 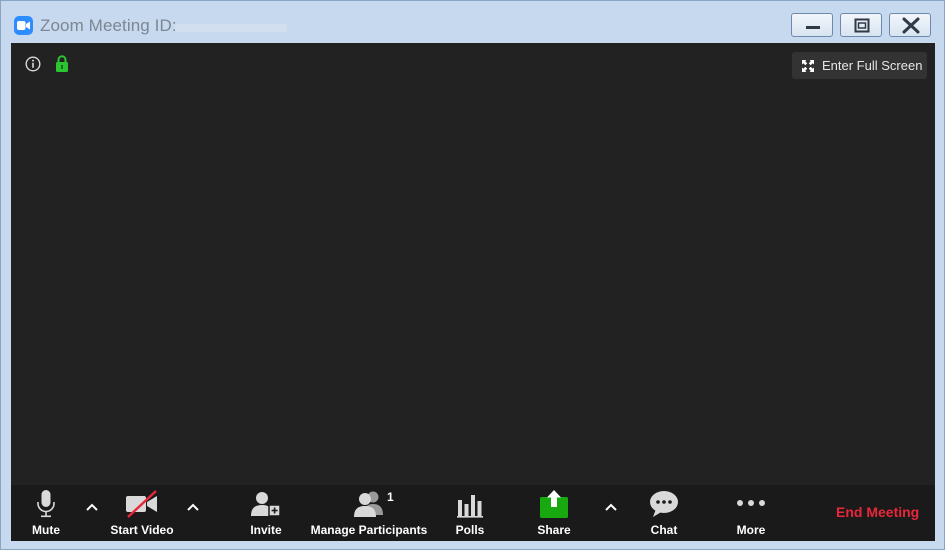 I want to click on manage-participants-button: 1 Manage Participants, so click(x=369, y=513).